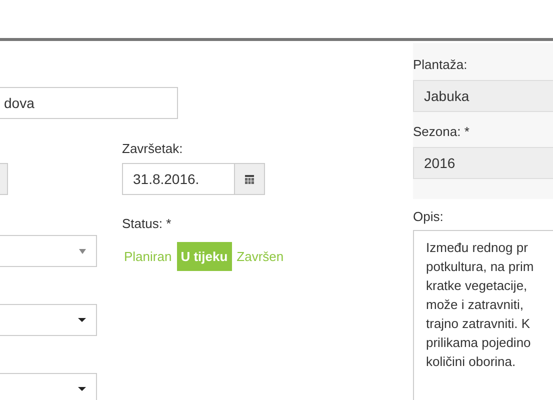  Describe the element at coordinates (428, 216) in the screenshot. I see `description-label: Opis:` at that location.